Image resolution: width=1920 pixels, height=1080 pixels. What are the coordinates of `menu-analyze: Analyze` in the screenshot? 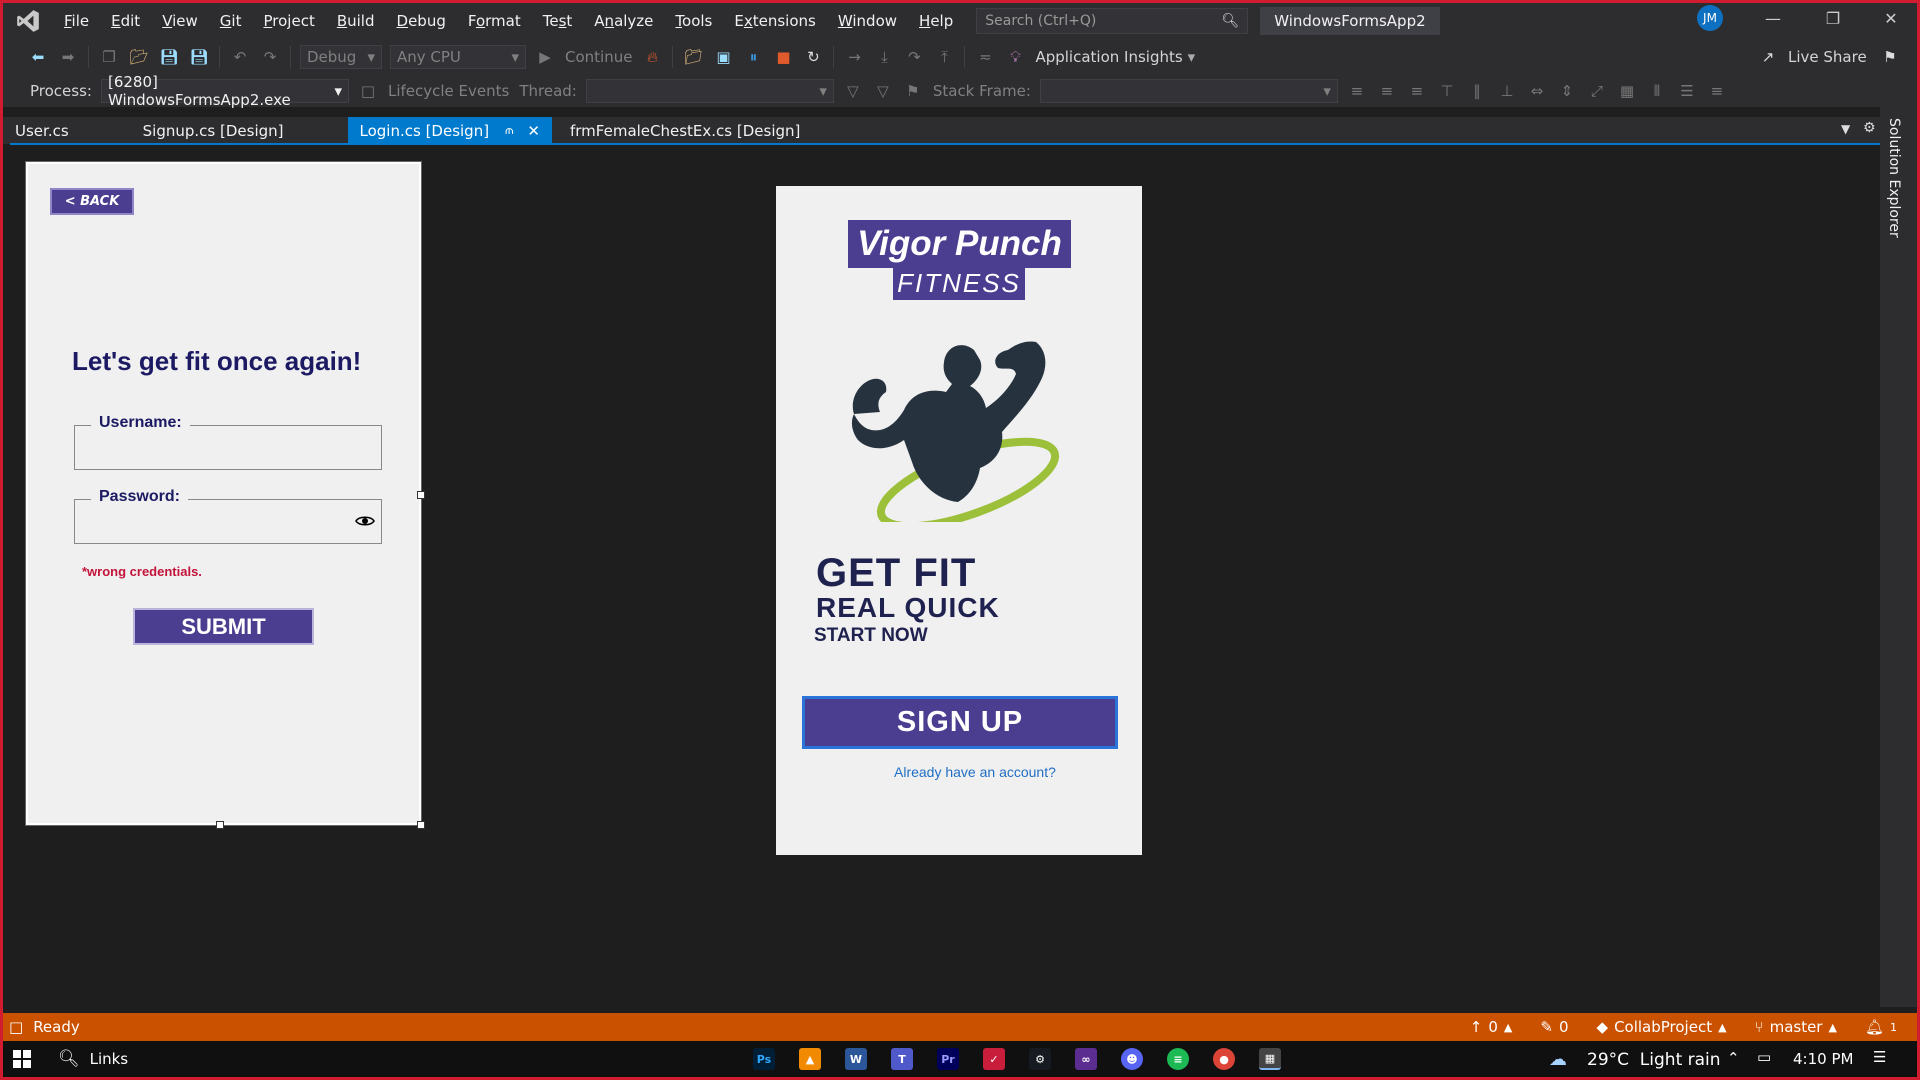 It's located at (623, 21).